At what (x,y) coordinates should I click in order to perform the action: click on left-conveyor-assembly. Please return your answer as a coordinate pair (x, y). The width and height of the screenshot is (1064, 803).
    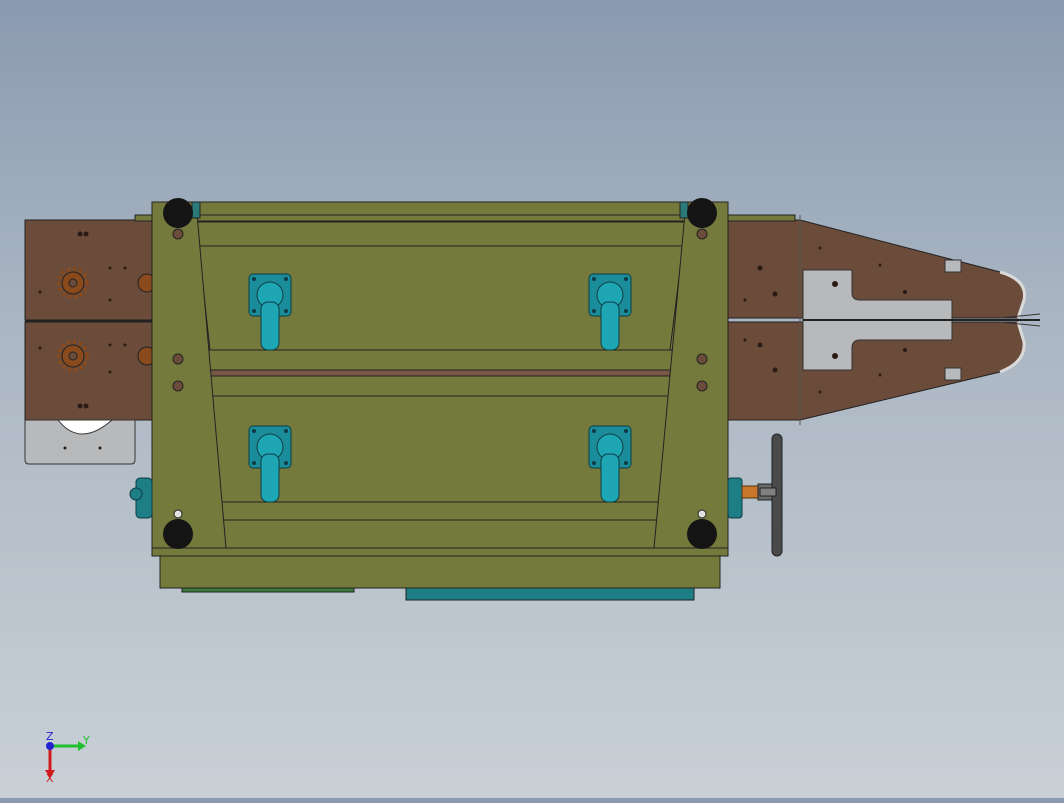
    Looking at the image, I should click on (90, 342).